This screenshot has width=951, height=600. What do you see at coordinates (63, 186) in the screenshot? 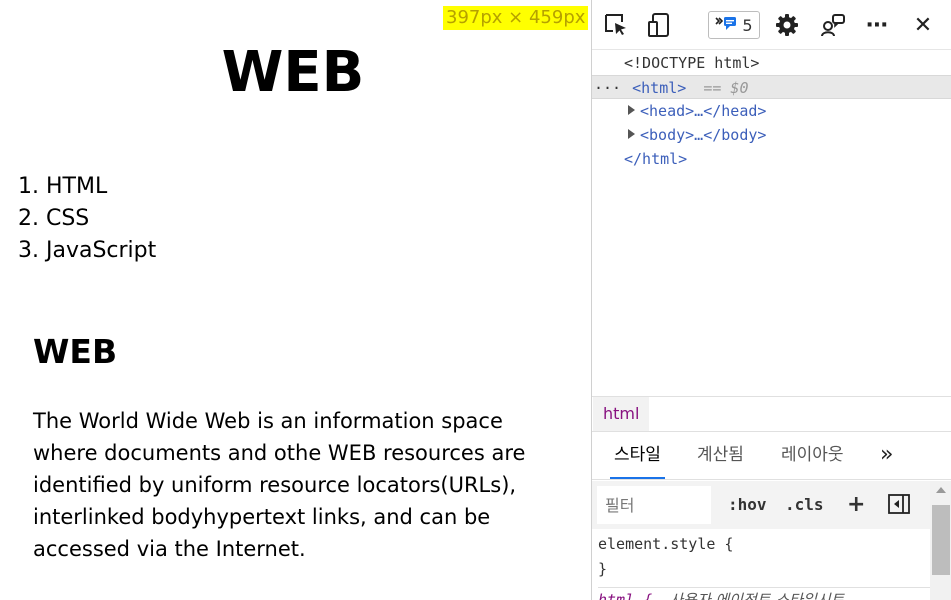
I see `list-item: 1. HTML` at bounding box center [63, 186].